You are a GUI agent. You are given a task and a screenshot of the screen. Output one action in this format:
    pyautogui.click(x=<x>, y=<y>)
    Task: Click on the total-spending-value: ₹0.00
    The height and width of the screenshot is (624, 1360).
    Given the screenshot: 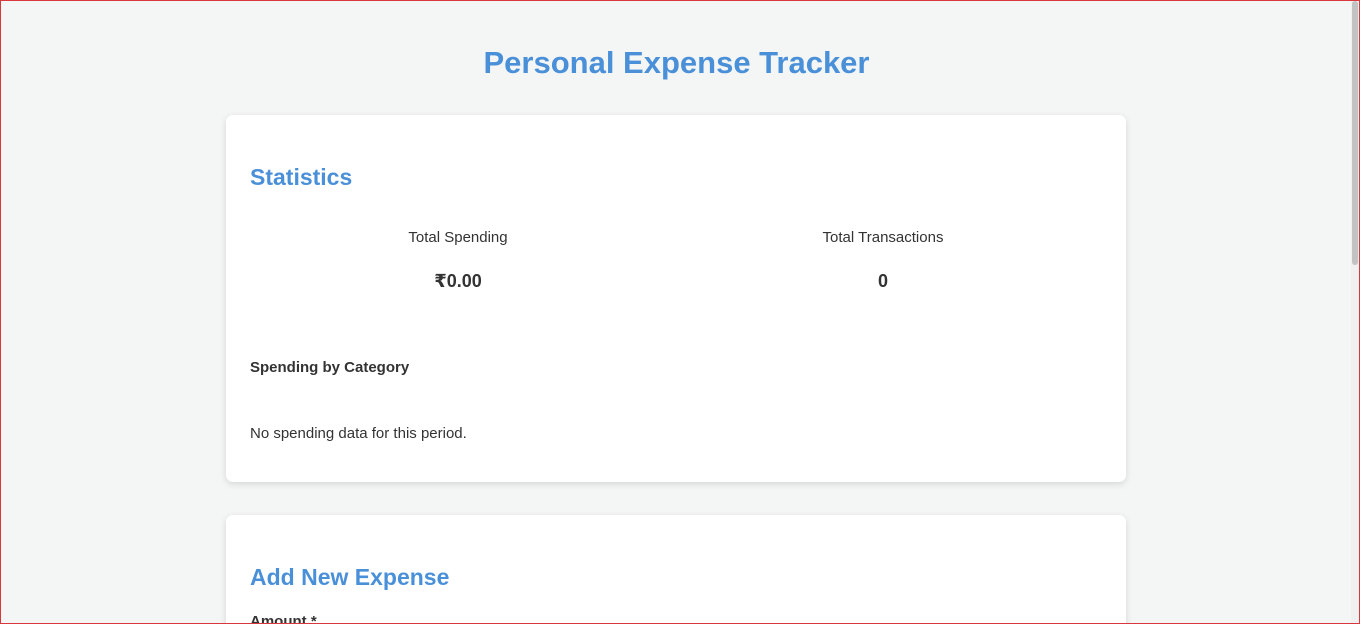 What is the action you would take?
    pyautogui.click(x=458, y=281)
    